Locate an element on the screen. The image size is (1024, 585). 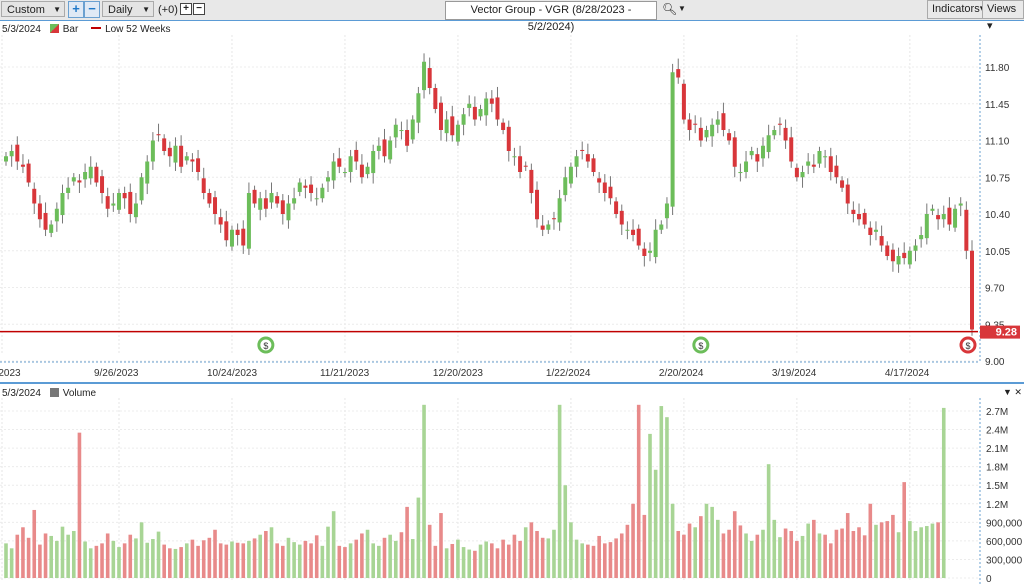
x-tick-label: 2/20/2024 is located at coordinates (681, 373).